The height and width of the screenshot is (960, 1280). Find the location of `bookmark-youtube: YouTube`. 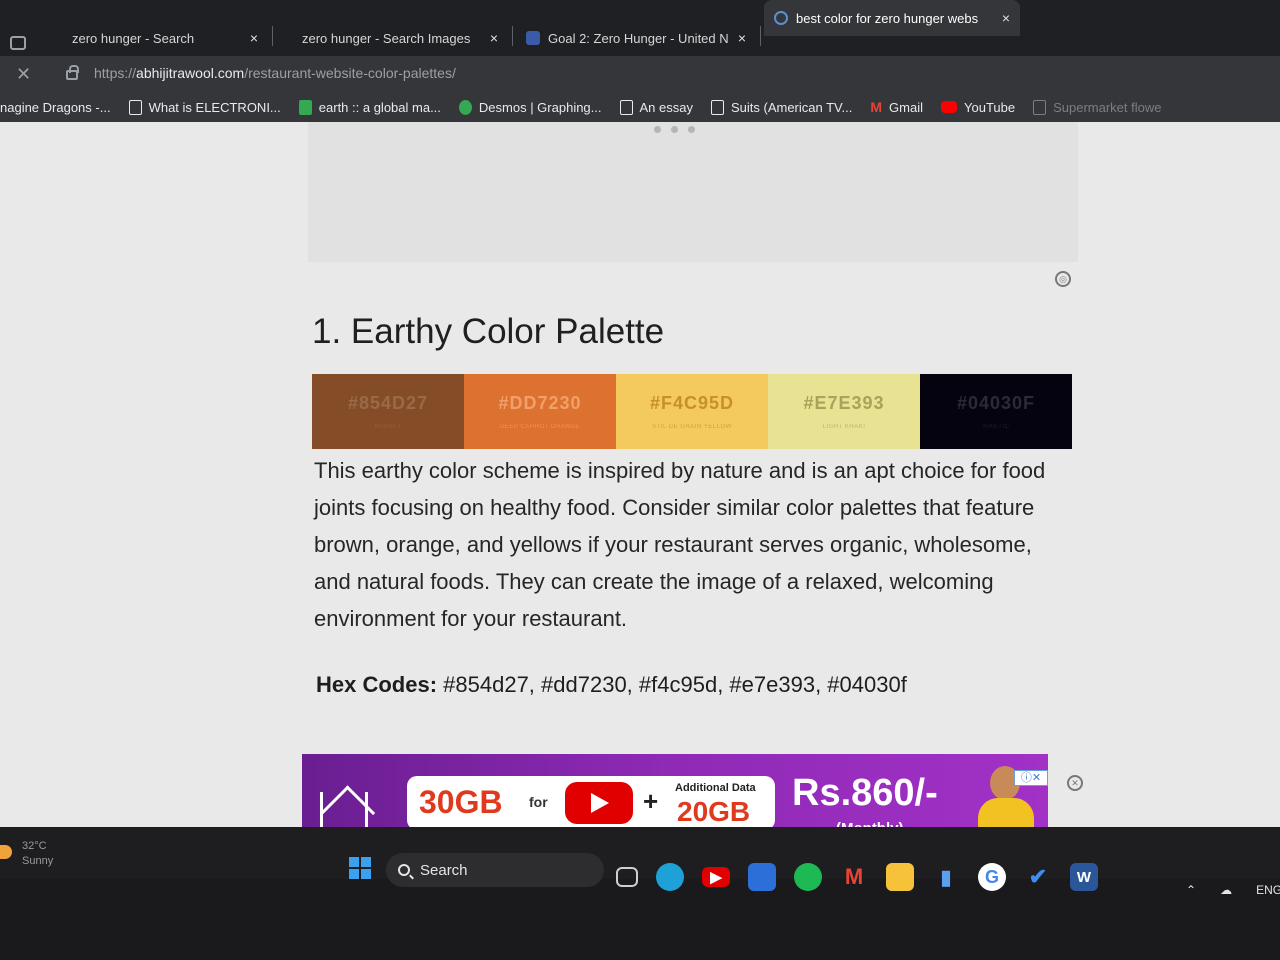

bookmark-youtube: YouTube is located at coordinates (978, 107).